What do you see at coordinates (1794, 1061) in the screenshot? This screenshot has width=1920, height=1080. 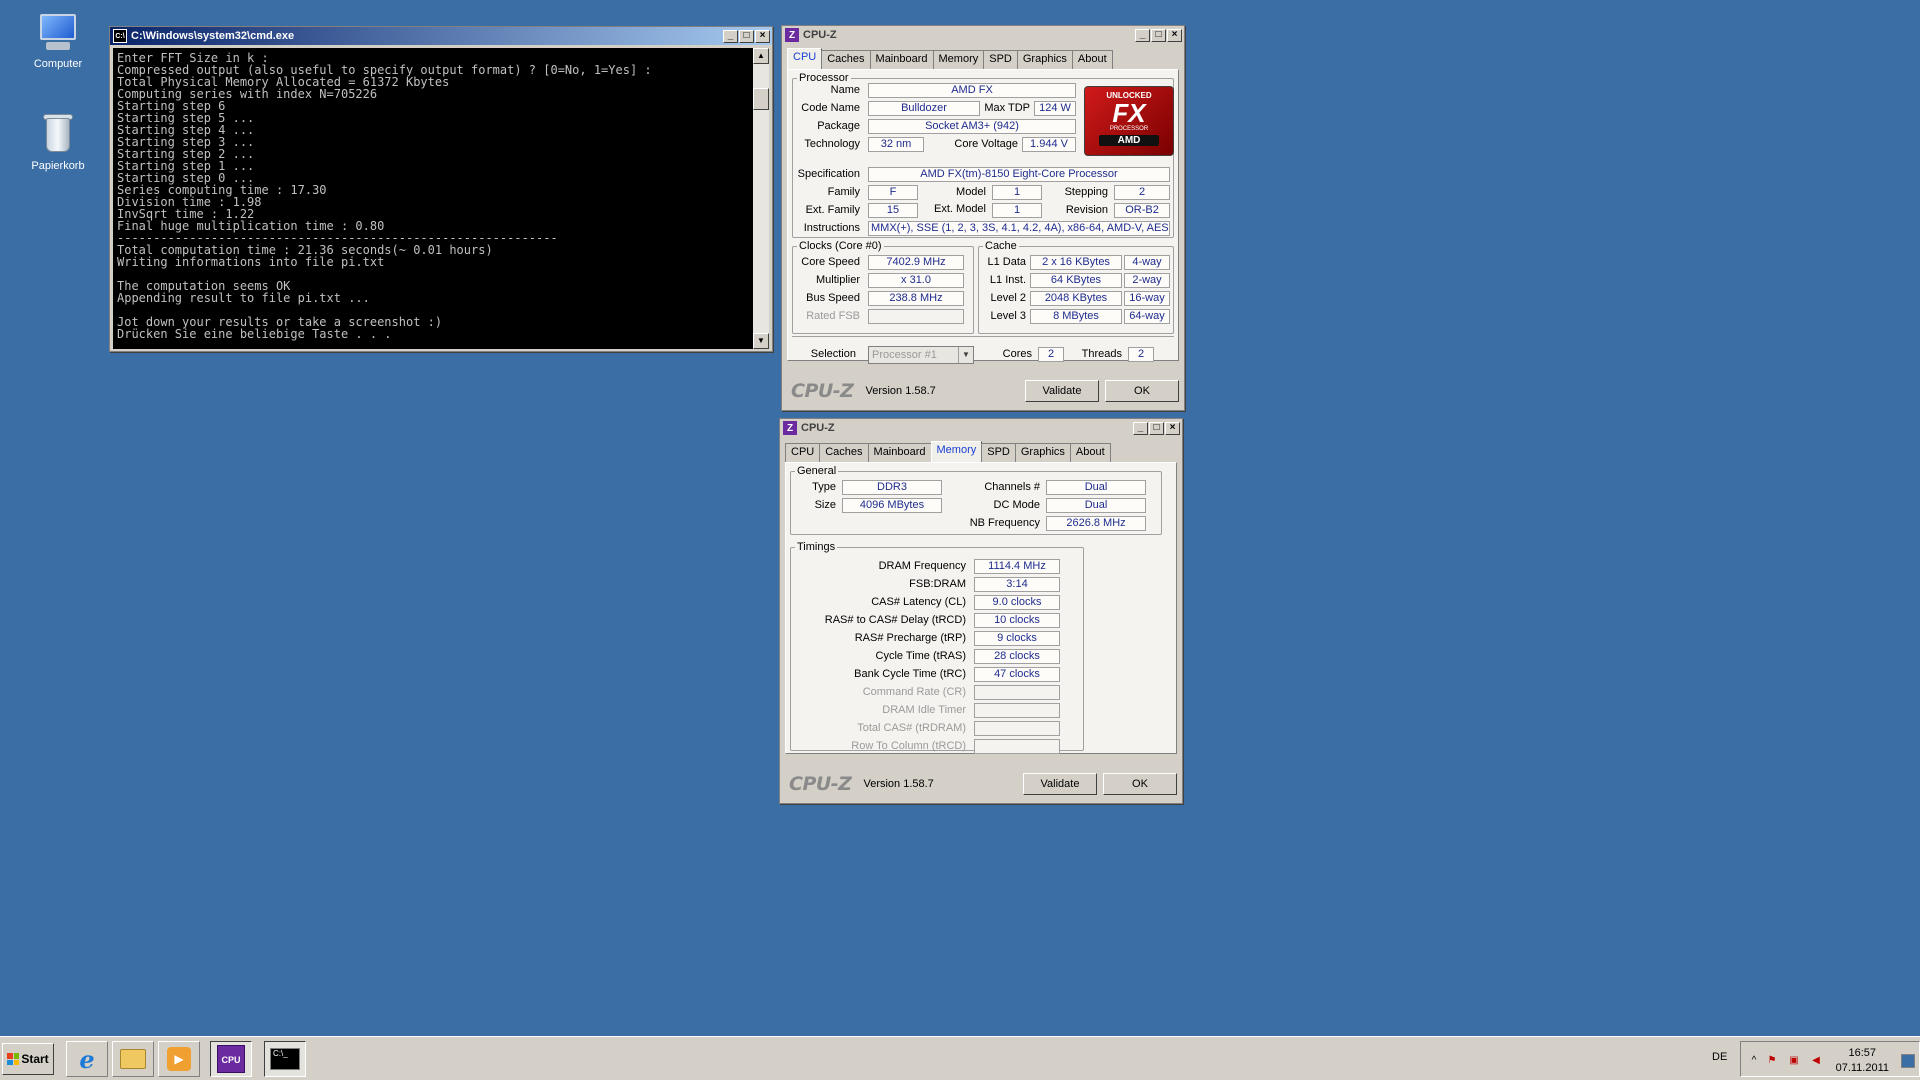 I see `network-icon: ▣` at bounding box center [1794, 1061].